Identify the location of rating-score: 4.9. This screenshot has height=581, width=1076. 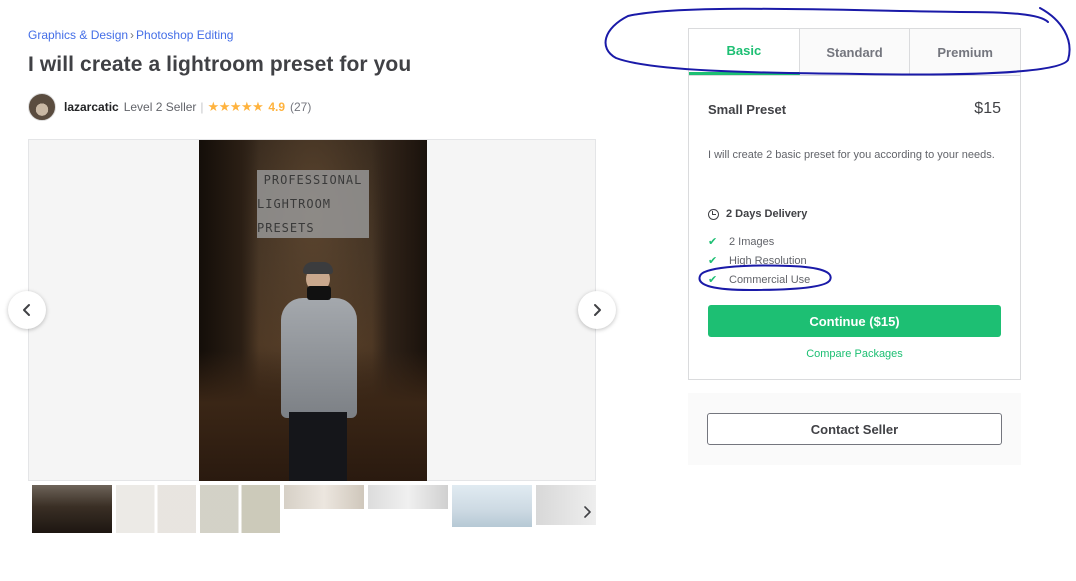
(277, 107).